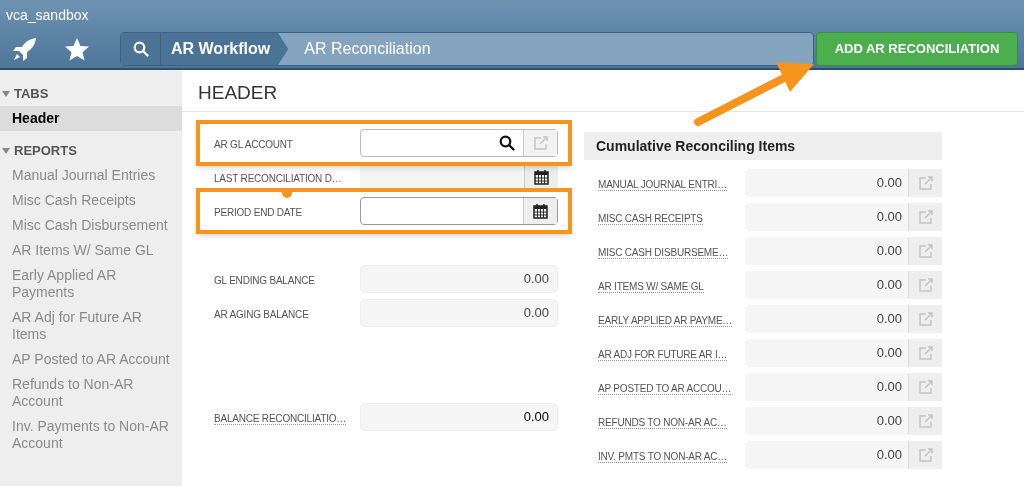 The image size is (1024, 486). What do you see at coordinates (91, 359) in the screenshot?
I see `sidebar-item: AP Posted to AR Account` at bounding box center [91, 359].